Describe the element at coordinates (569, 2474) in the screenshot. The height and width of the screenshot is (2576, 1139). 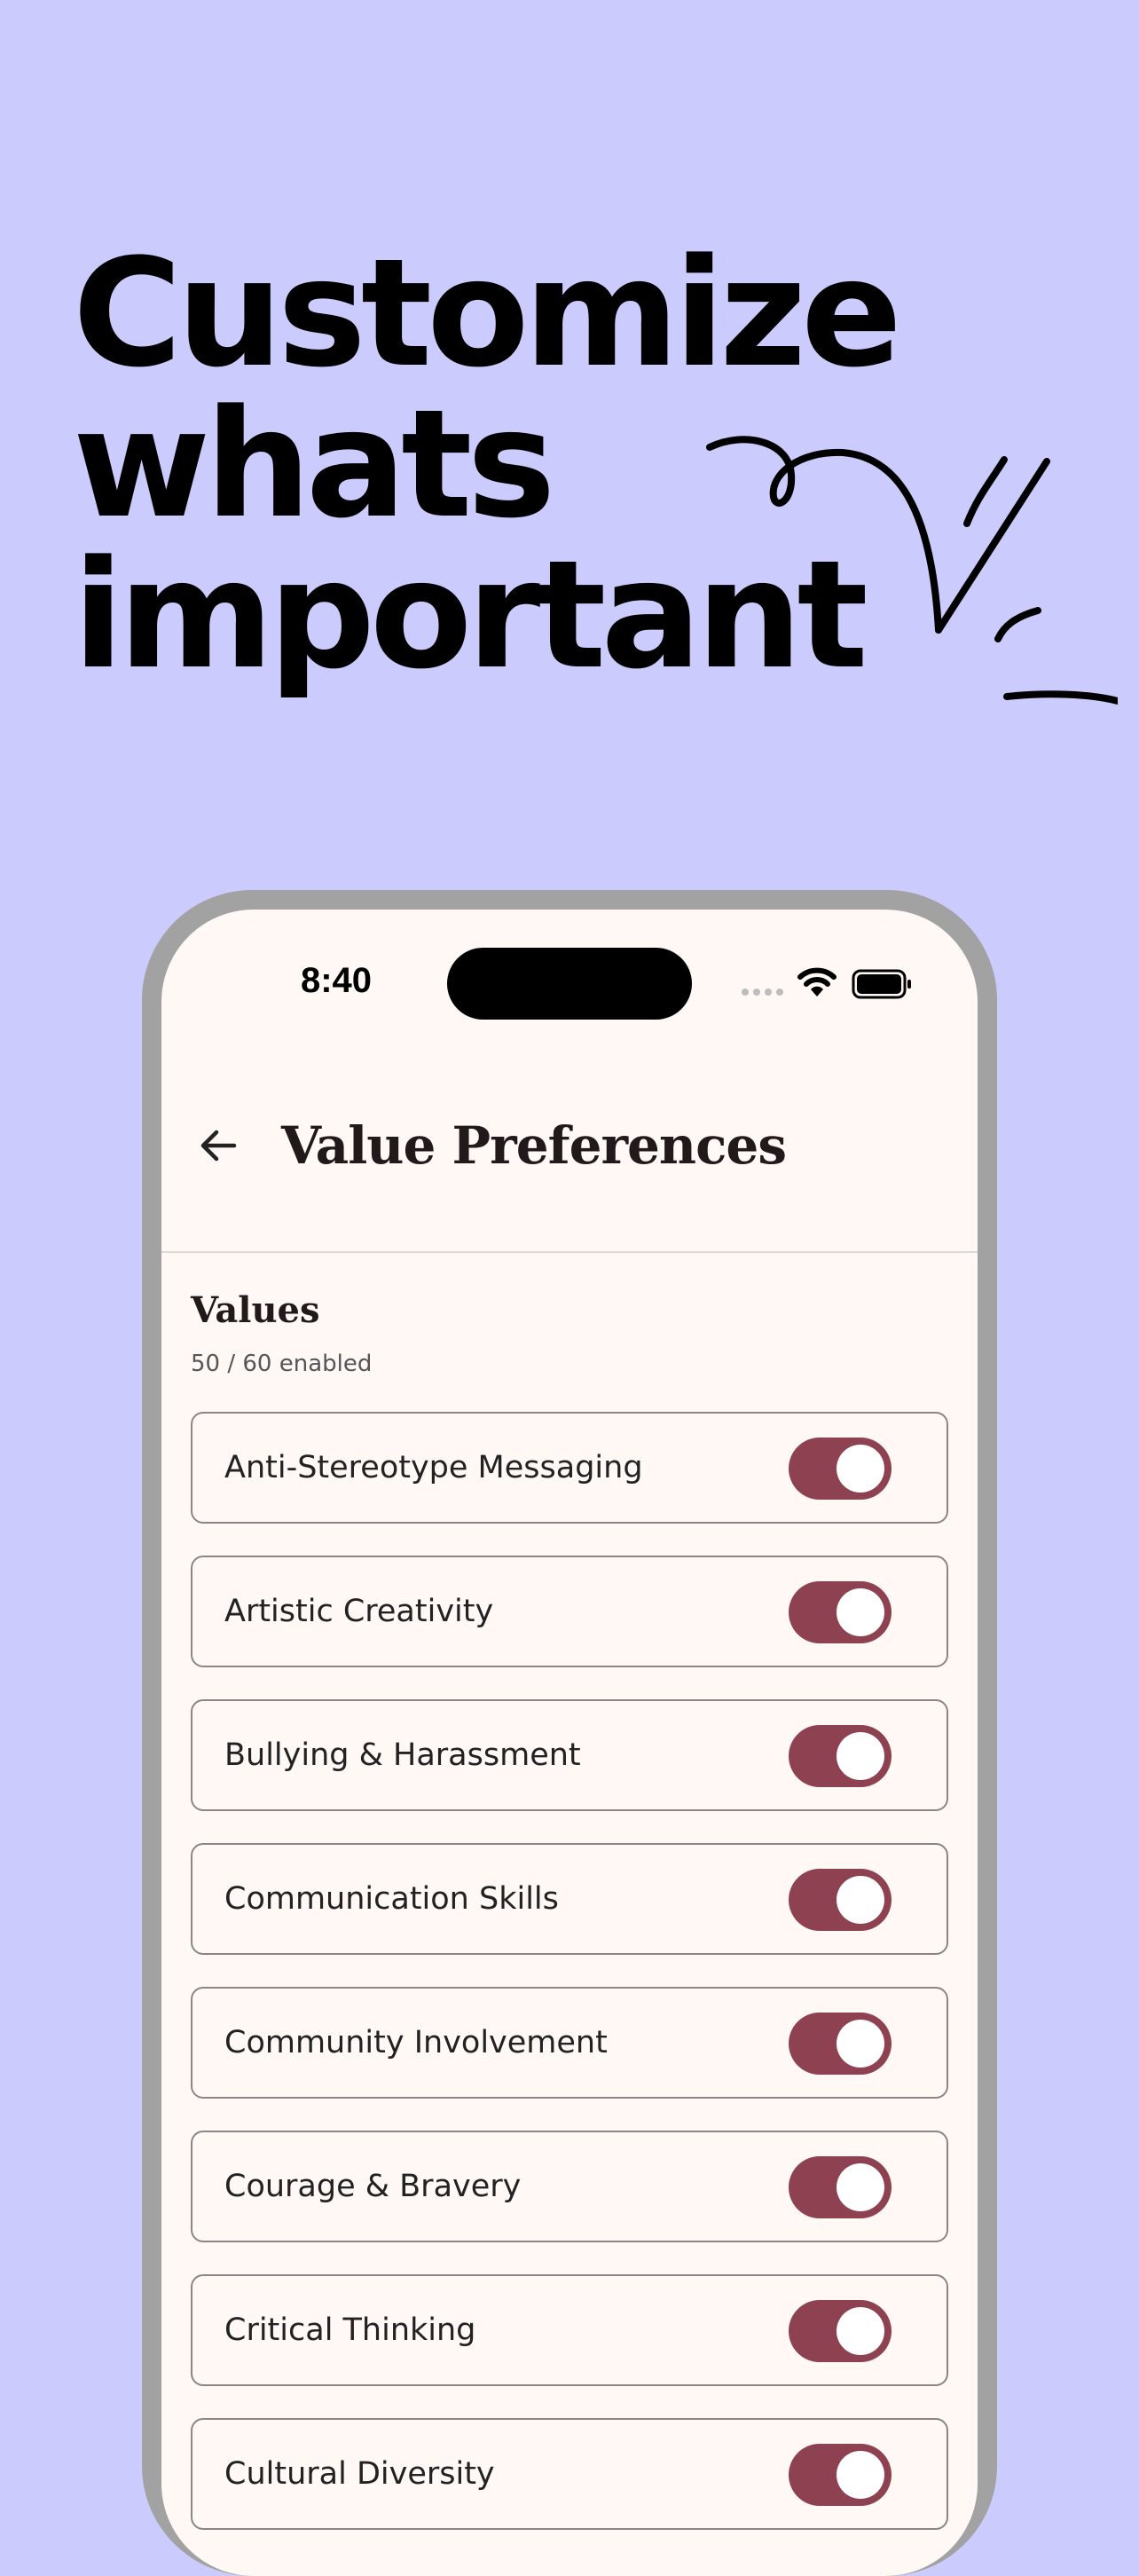
I see `list-item: Cultural Diversity` at that location.